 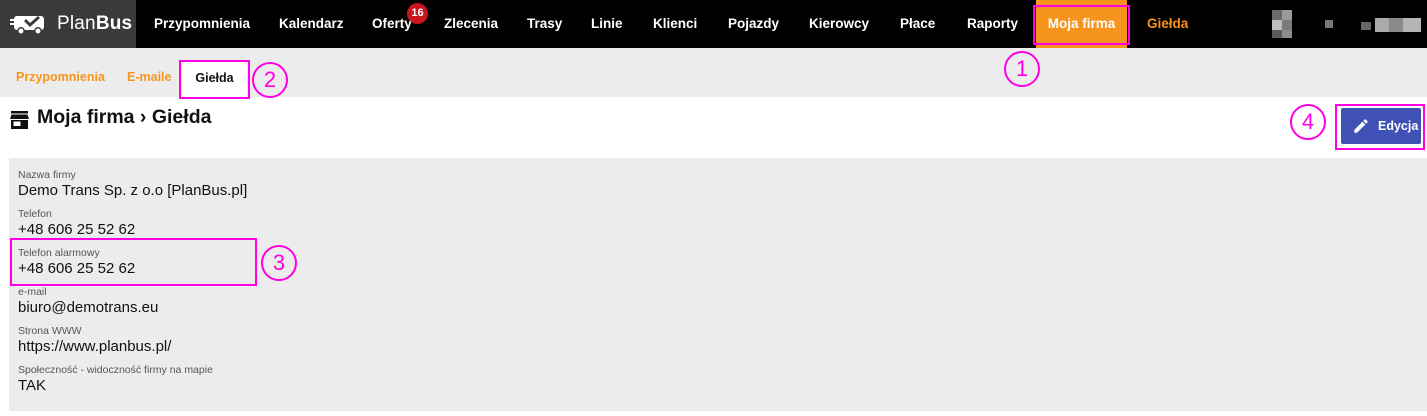 I want to click on nav-item-kalendarz: Kalendarz, so click(x=311, y=24).